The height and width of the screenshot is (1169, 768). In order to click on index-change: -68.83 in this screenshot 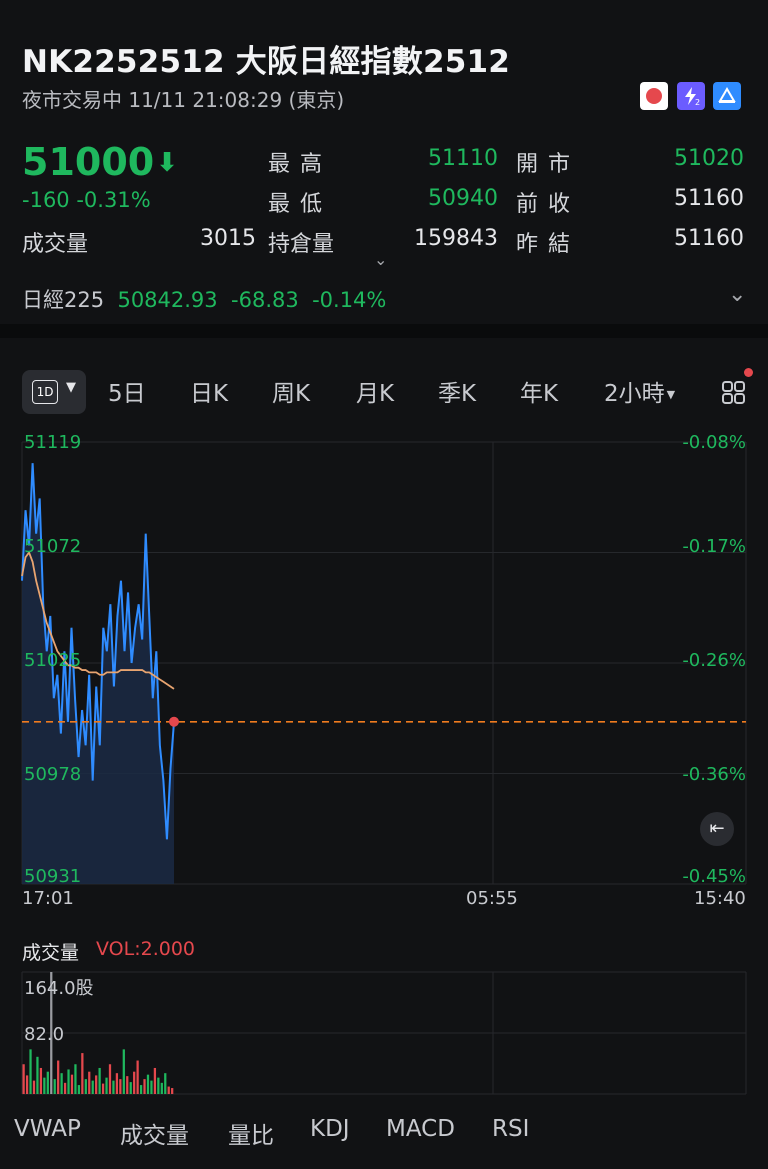, I will do `click(265, 300)`.